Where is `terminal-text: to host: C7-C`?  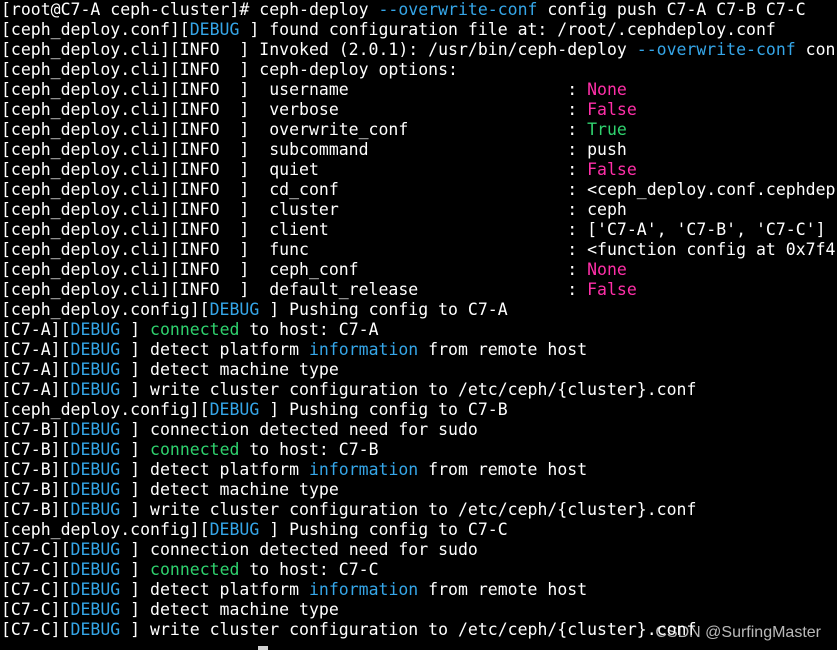
terminal-text: to host: C7-C is located at coordinates (309, 569).